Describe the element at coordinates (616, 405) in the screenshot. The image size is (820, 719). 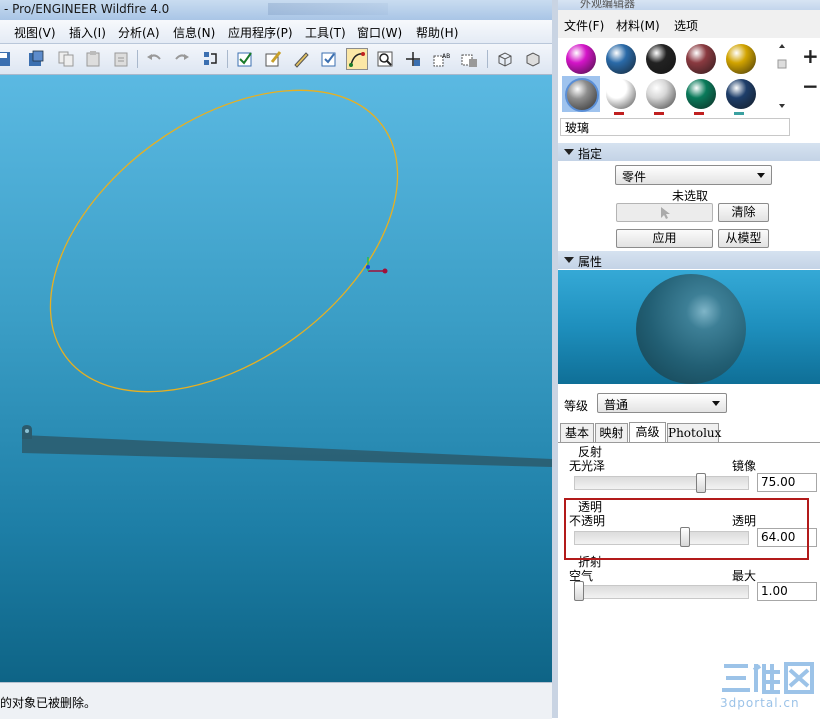
I see `grade-value: 普通` at that location.